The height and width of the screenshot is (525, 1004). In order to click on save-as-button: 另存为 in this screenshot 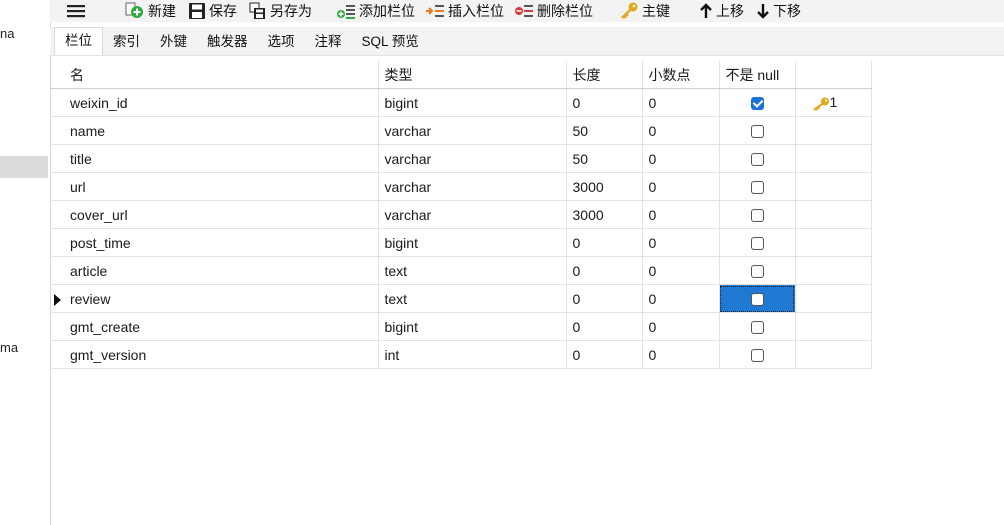, I will do `click(280, 11)`.